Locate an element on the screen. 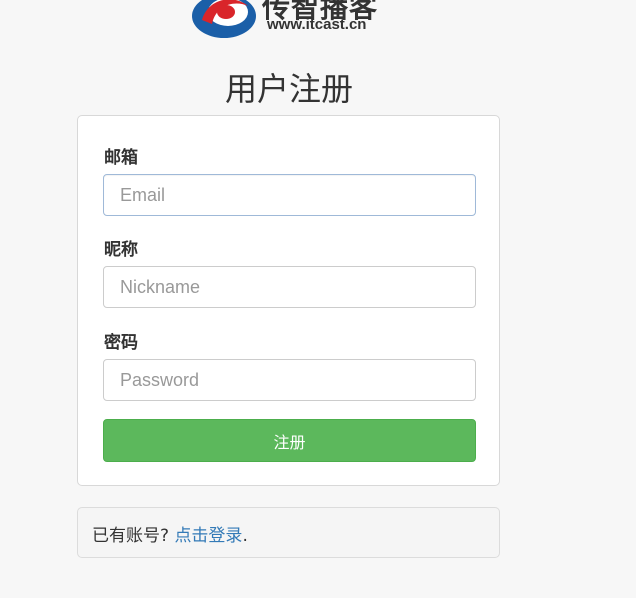 This screenshot has width=636, height=598. site-logo: 传智播客 www.itcast.cn is located at coordinates (286, 21).